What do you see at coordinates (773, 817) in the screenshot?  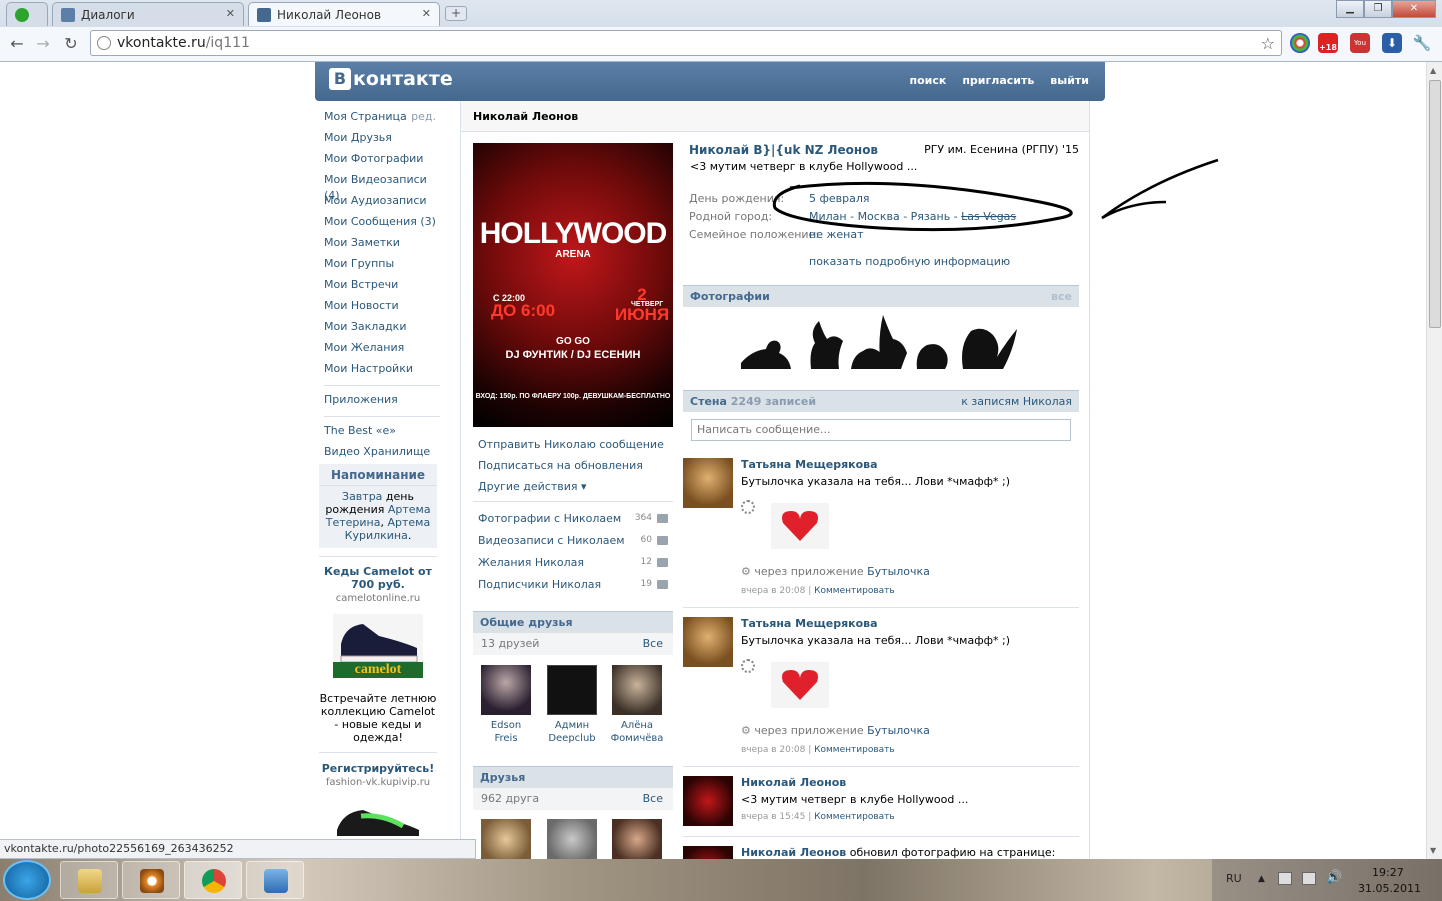 I see `post-time: вчера в 15:45` at bounding box center [773, 817].